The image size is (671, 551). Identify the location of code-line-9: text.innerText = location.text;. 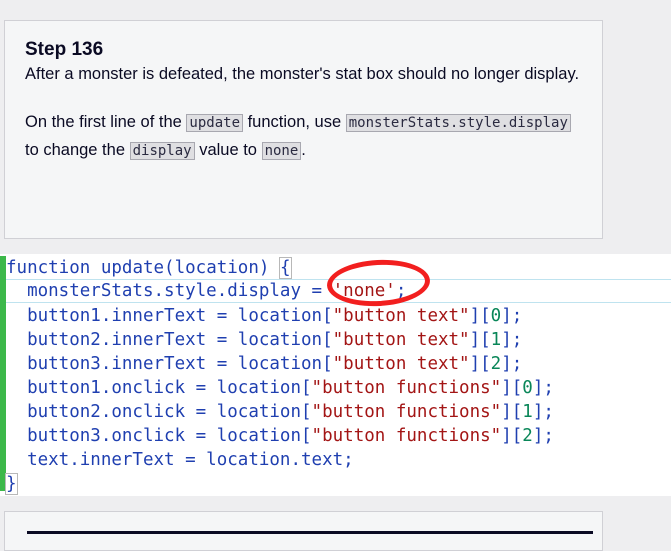
(180, 460).